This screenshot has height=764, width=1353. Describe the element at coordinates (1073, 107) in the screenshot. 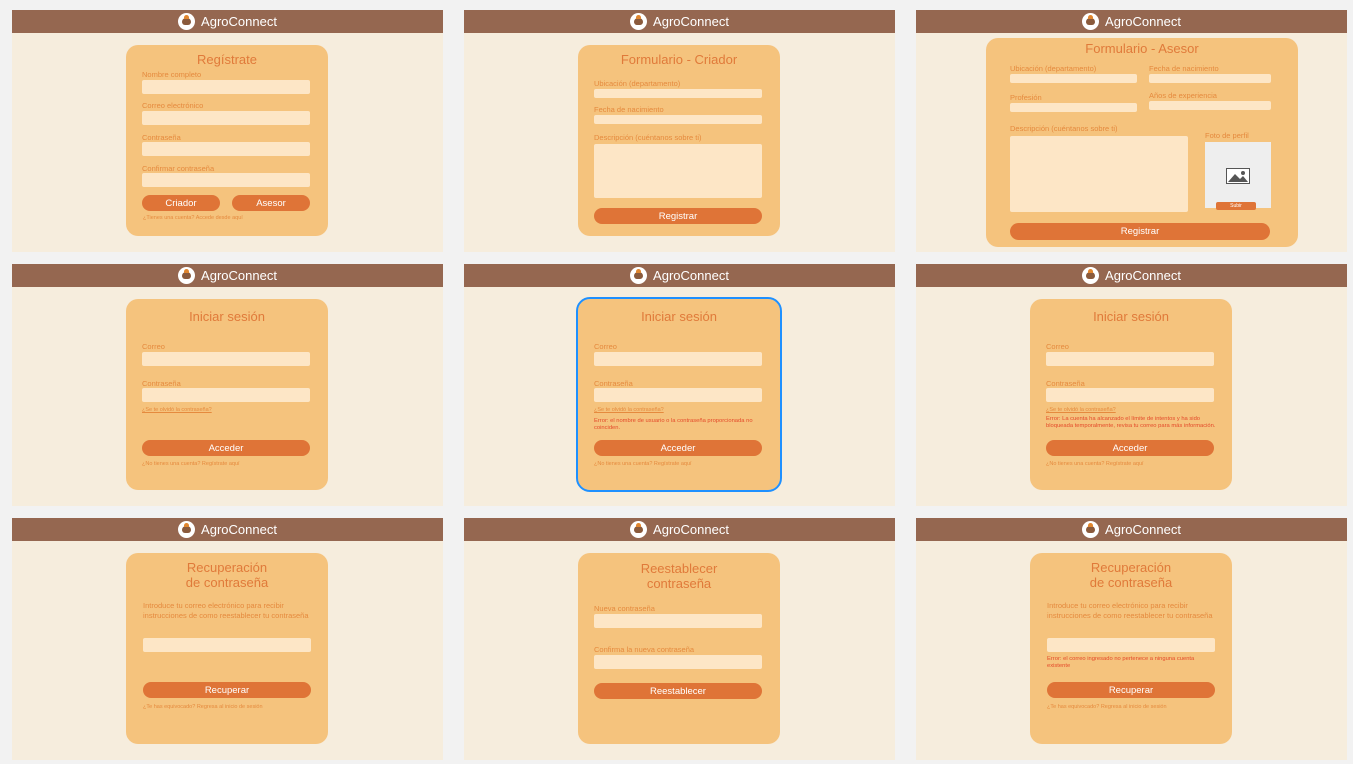

I see `profession-input` at that location.